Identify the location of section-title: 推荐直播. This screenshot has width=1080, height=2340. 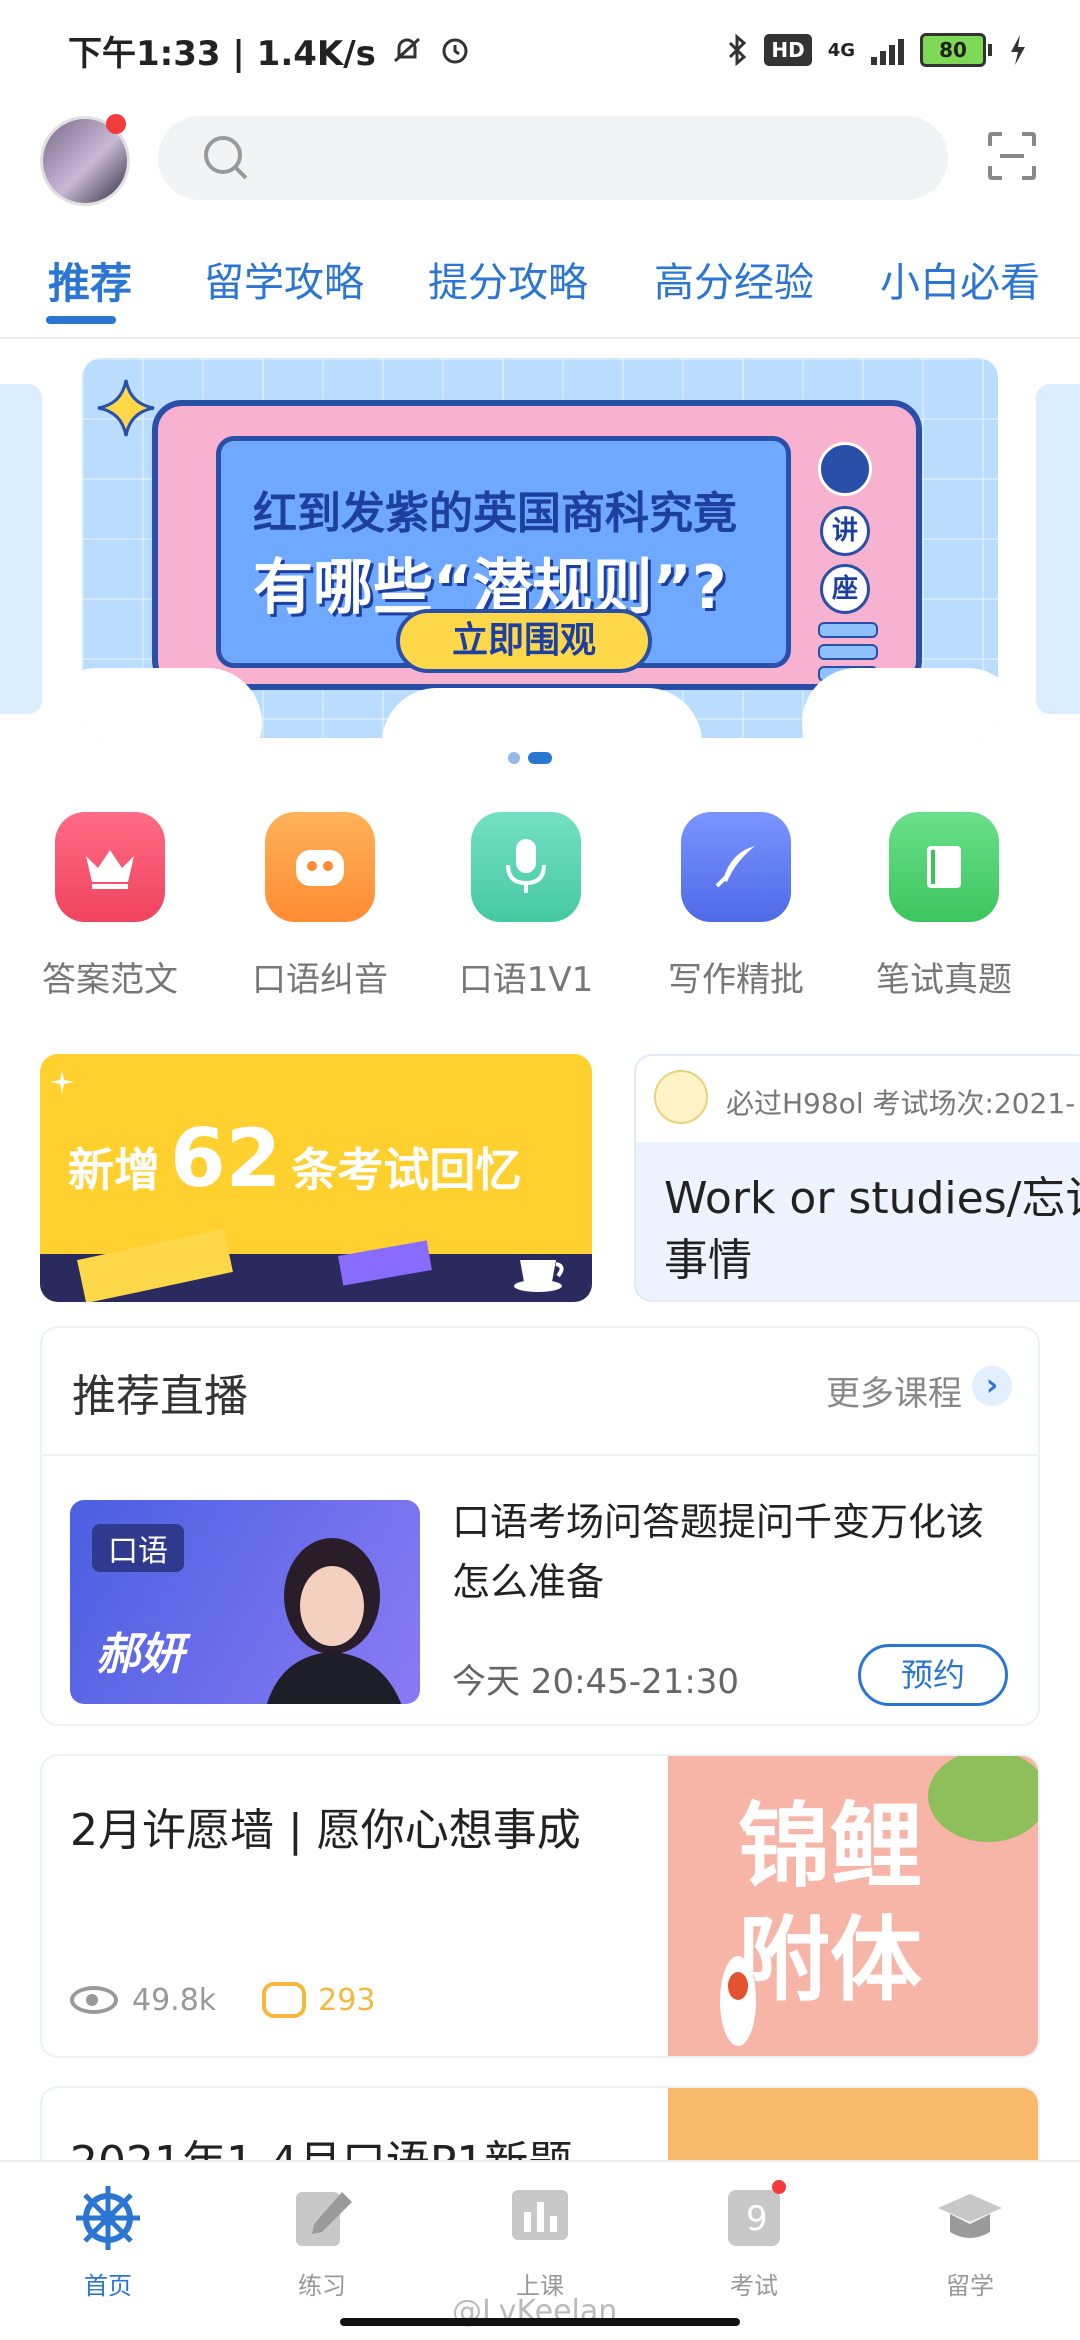
(160, 1396).